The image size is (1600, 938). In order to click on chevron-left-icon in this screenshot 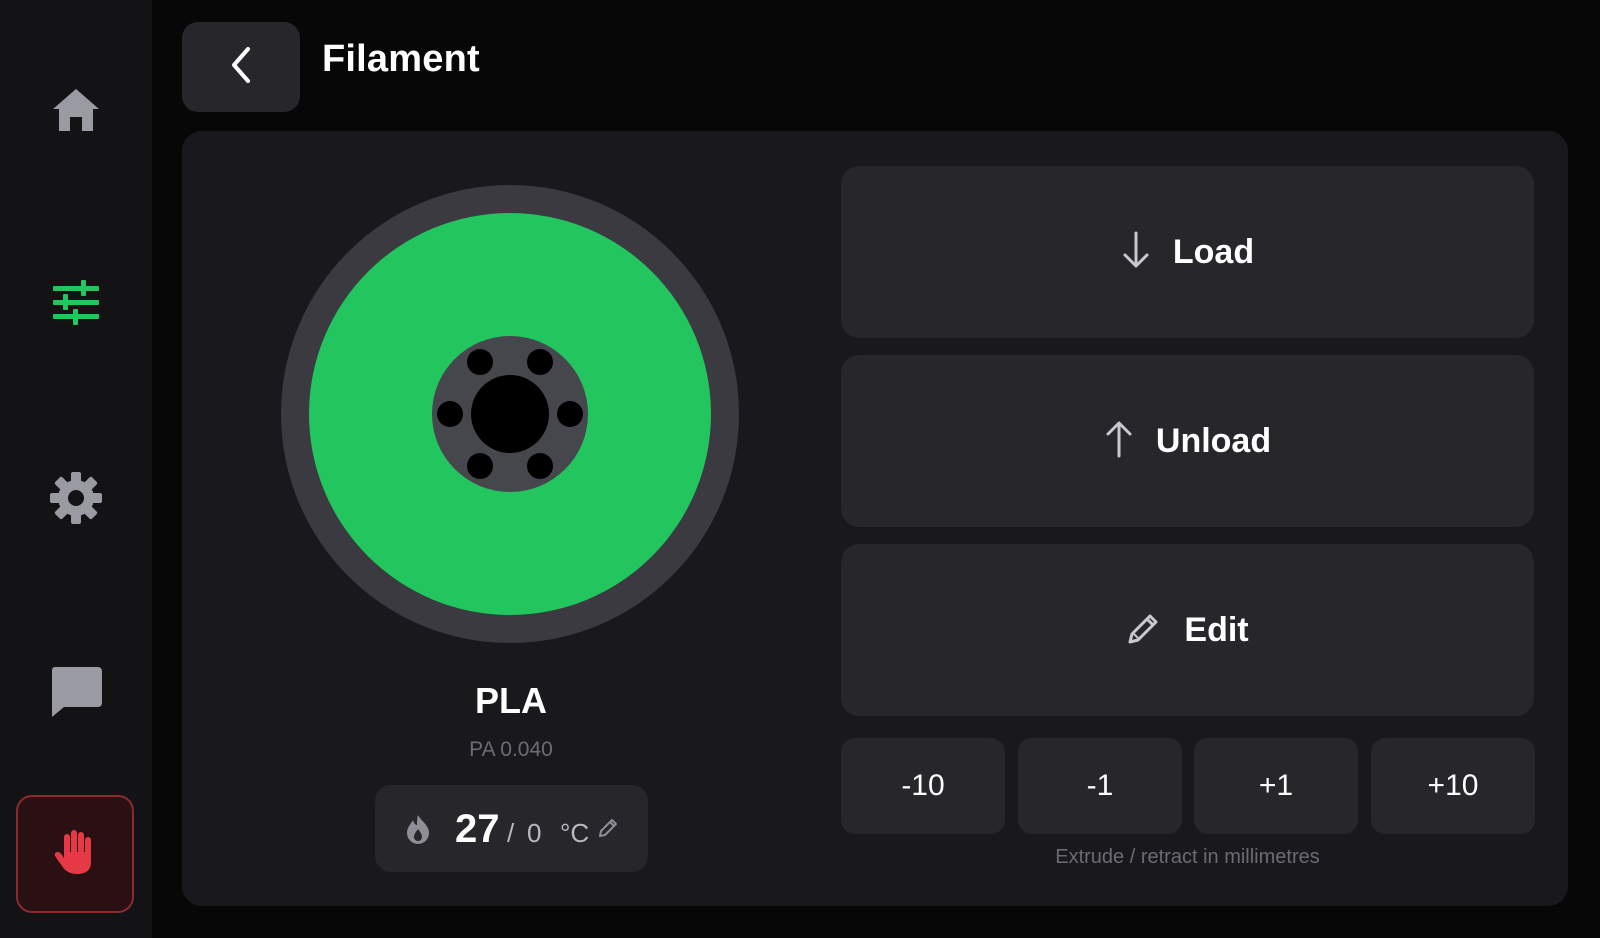, I will do `click(241, 67)`.